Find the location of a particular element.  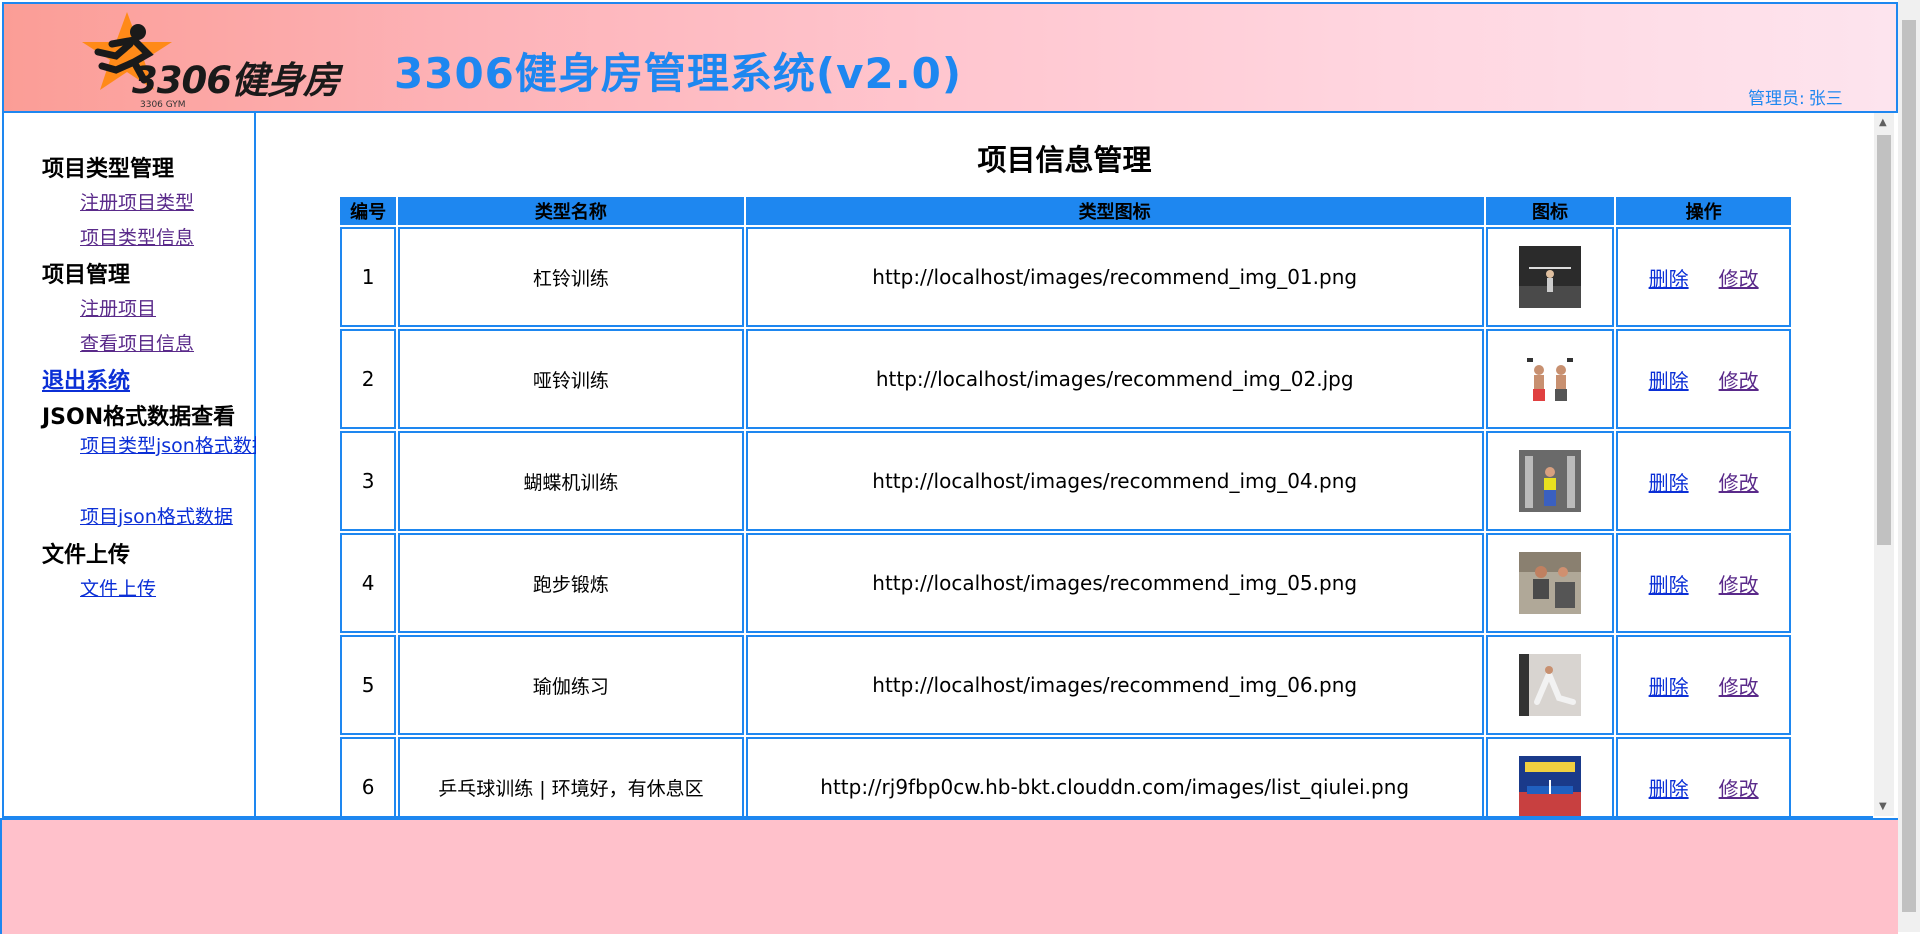

logo-text: 3306健身房 is located at coordinates (236, 80).